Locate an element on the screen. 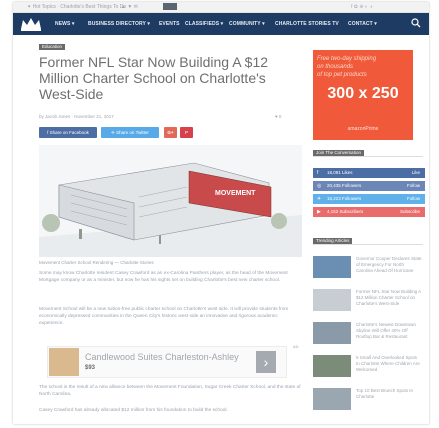 The height and width of the screenshot is (428, 439). top-strip-mid: ▲ ▼ ✉ is located at coordinates (129, 7).